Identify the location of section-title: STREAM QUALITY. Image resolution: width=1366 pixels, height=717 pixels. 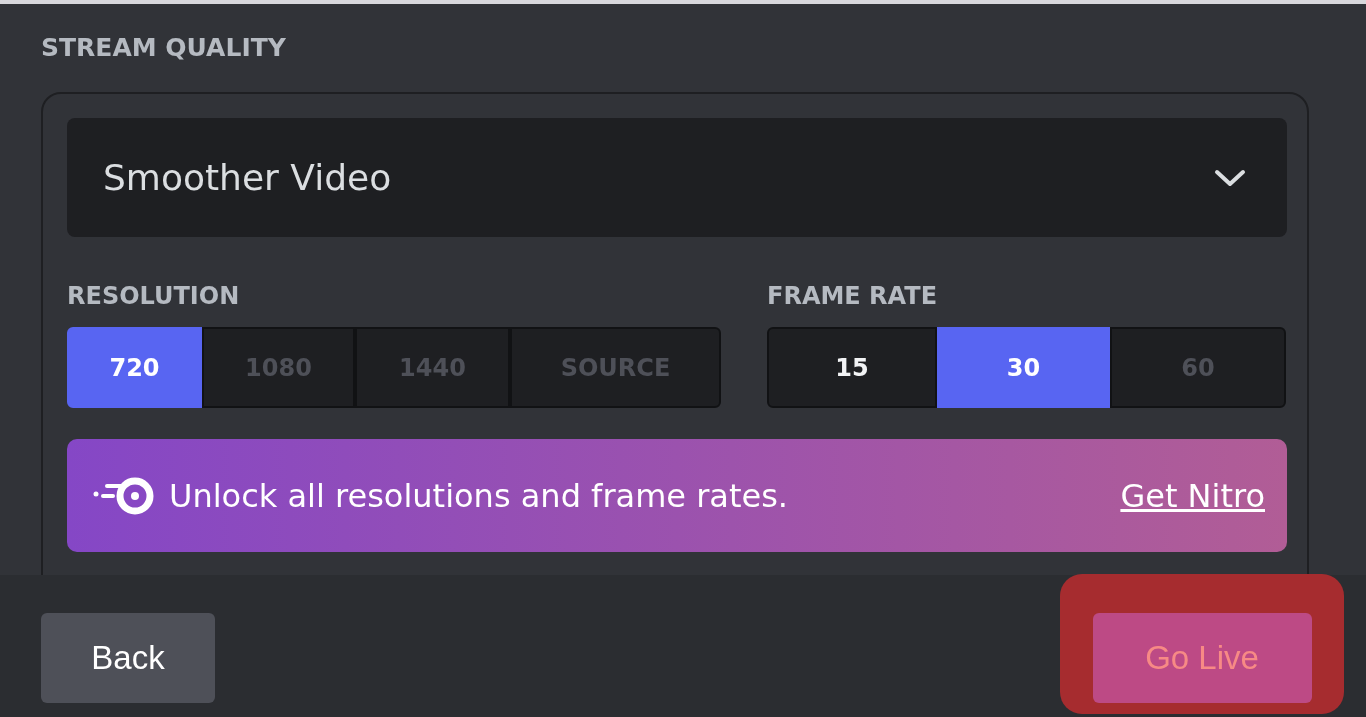
(164, 48).